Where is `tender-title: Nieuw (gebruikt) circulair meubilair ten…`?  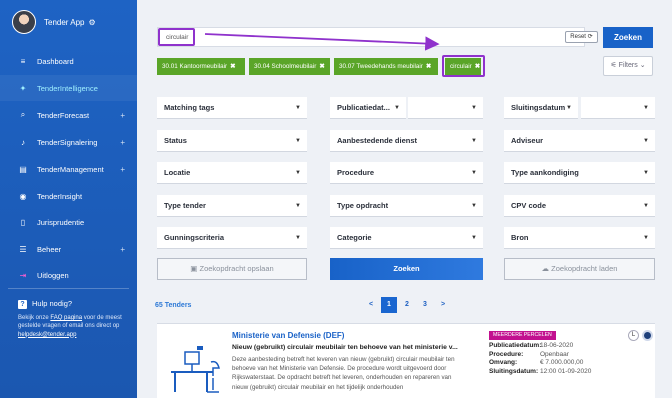
tender-title: Nieuw (gebruikt) circulair meubilair ten… is located at coordinates (348, 347).